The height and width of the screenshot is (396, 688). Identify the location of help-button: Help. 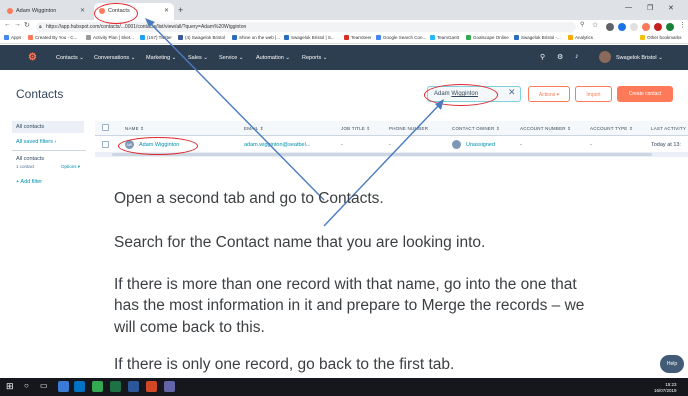
(672, 364).